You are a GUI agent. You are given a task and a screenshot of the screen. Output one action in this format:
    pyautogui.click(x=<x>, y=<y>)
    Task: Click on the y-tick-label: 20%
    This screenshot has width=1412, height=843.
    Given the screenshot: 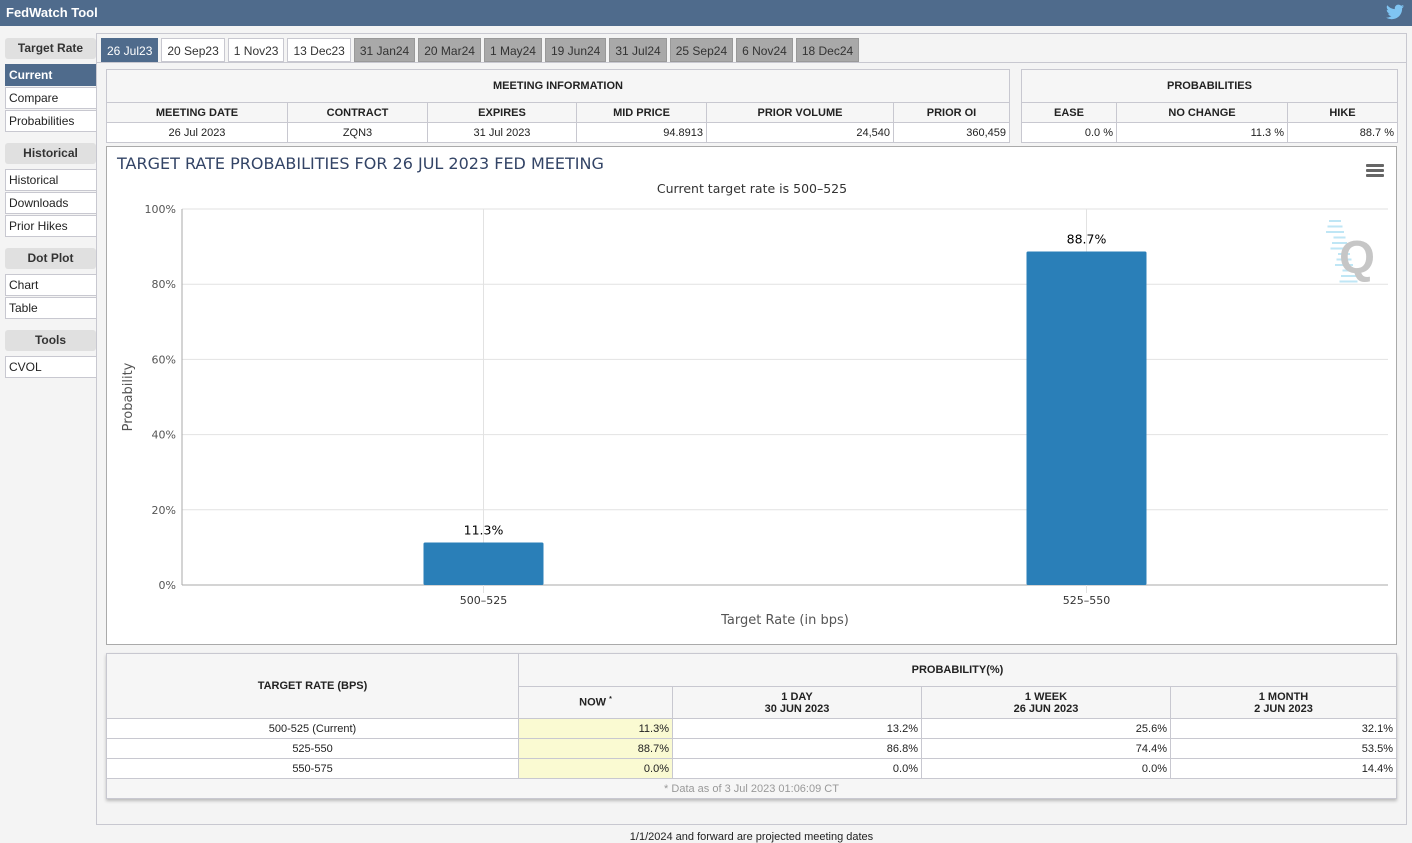 What is the action you would take?
    pyautogui.click(x=164, y=510)
    